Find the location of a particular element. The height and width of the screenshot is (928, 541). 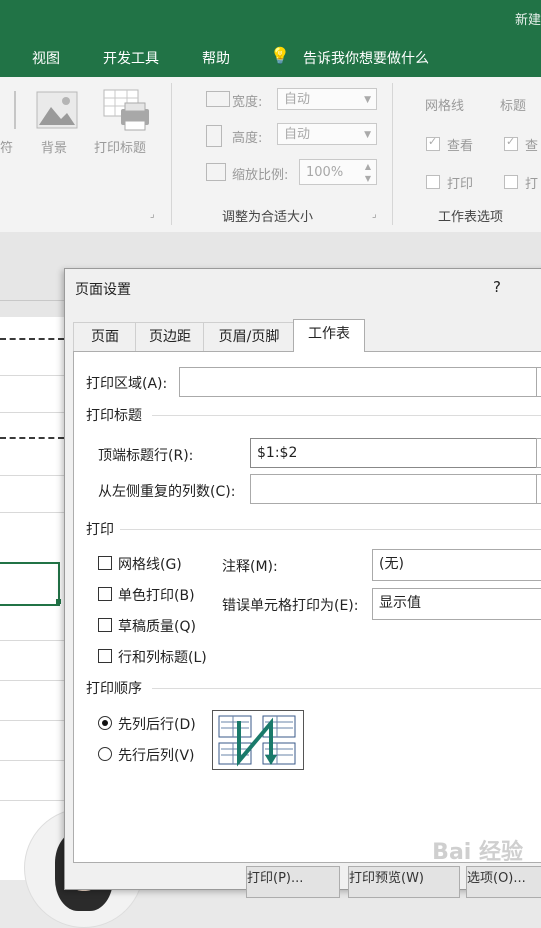

gridlines-view-checkbox is located at coordinates (433, 143).